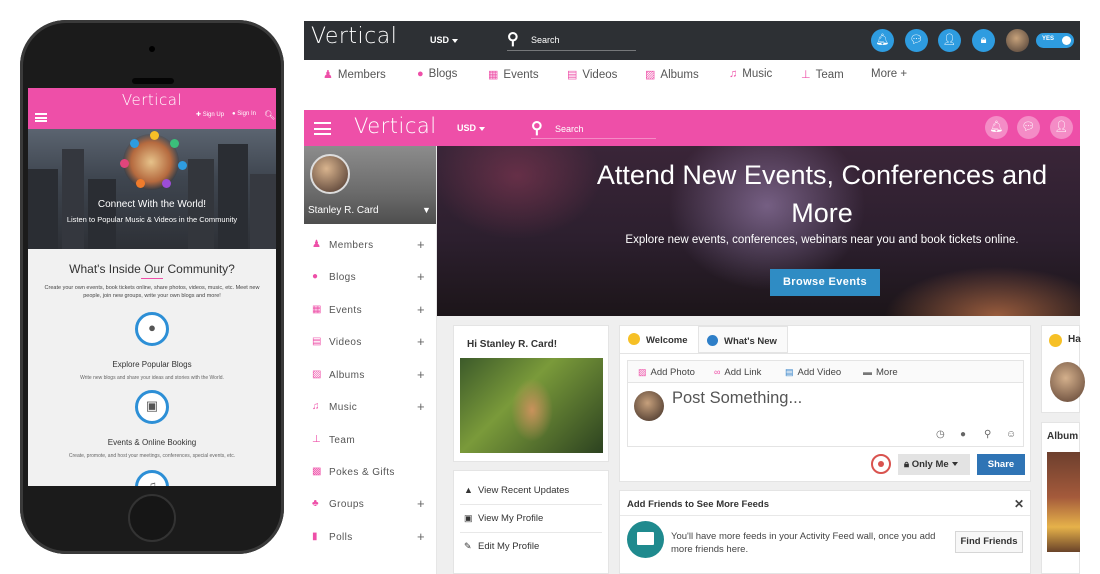 The height and width of the screenshot is (574, 1100). I want to click on toggle-switch: YES, so click(1055, 40).